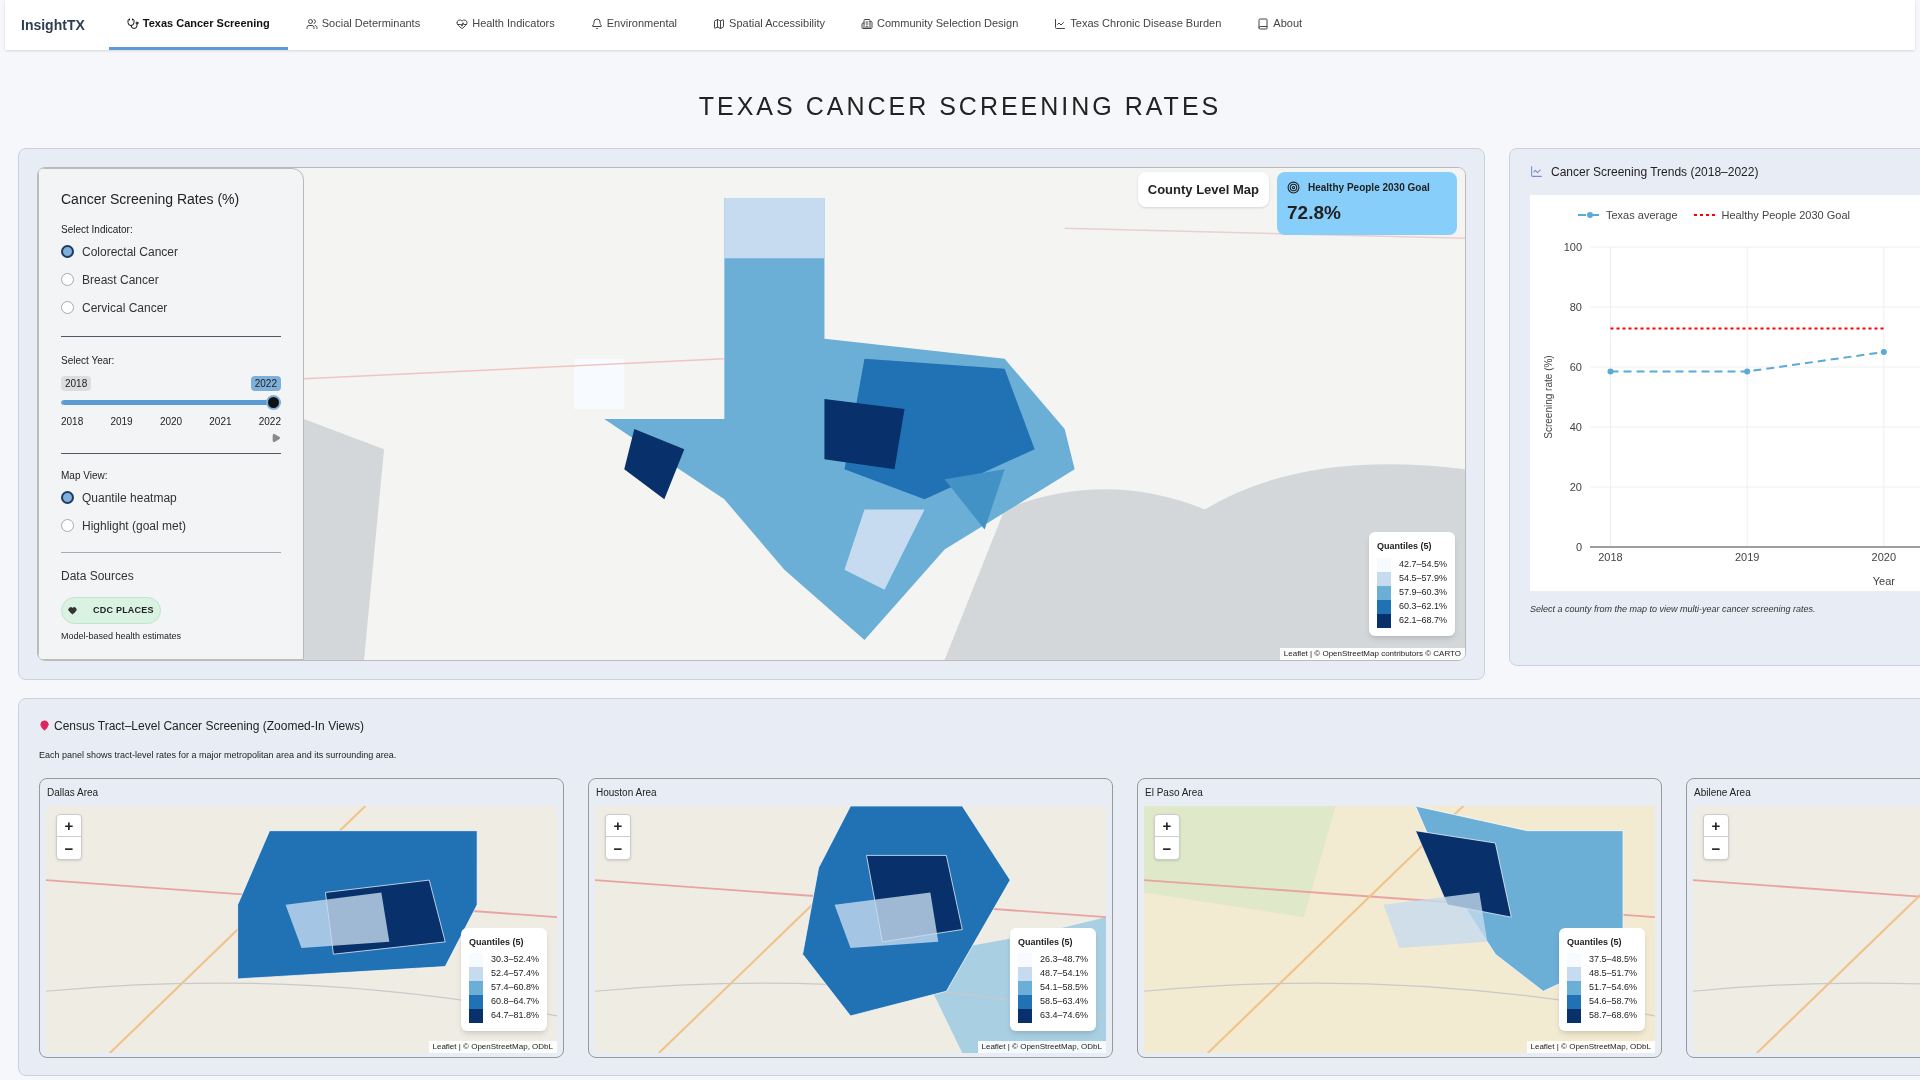 The height and width of the screenshot is (1080, 1920). I want to click on x-tick-label: 2020, so click(1884, 557).